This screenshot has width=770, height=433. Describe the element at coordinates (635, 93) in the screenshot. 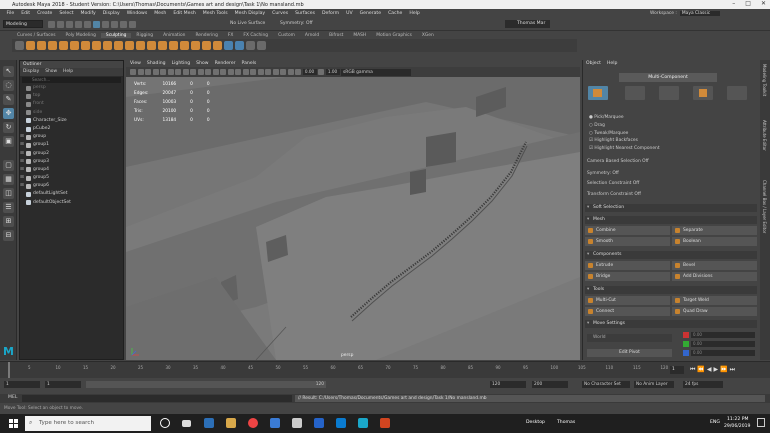

I see `vertex-mode-icon` at that location.